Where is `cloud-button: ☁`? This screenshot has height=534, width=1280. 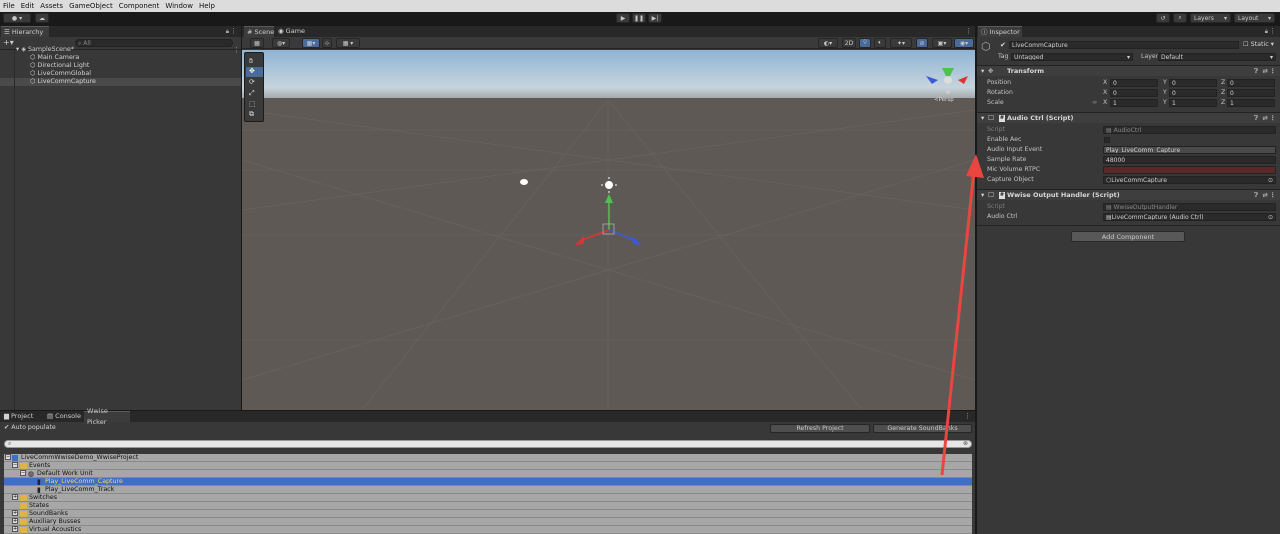 cloud-button: ☁ is located at coordinates (42, 18).